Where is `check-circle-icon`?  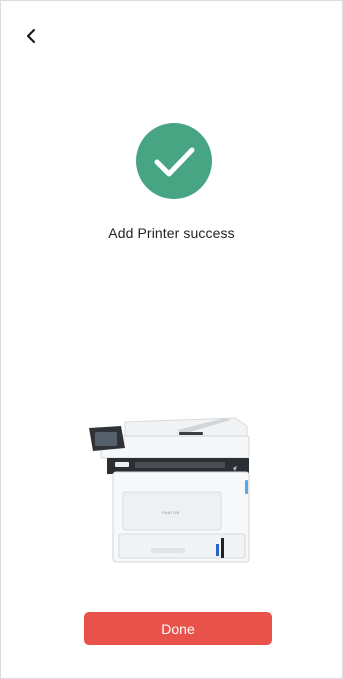 check-circle-icon is located at coordinates (174, 161).